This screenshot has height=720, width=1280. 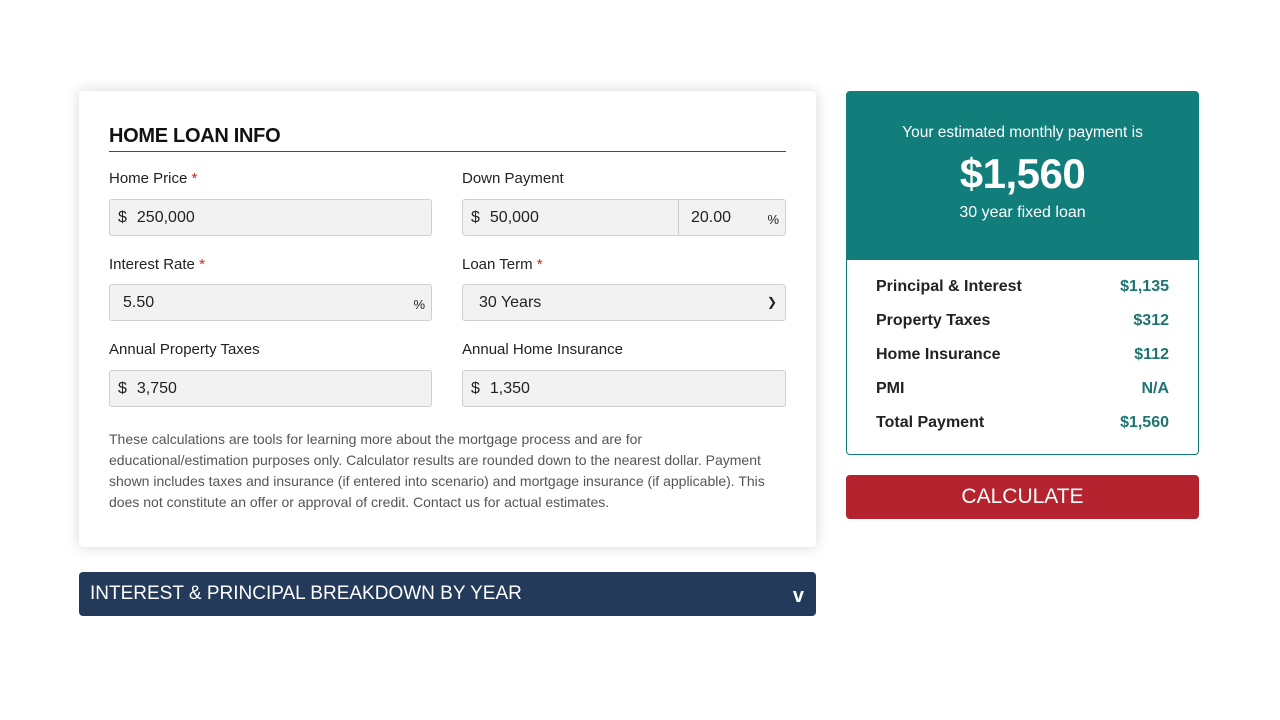 I want to click on property-taxes-label: Annual Property Taxes, so click(x=184, y=349).